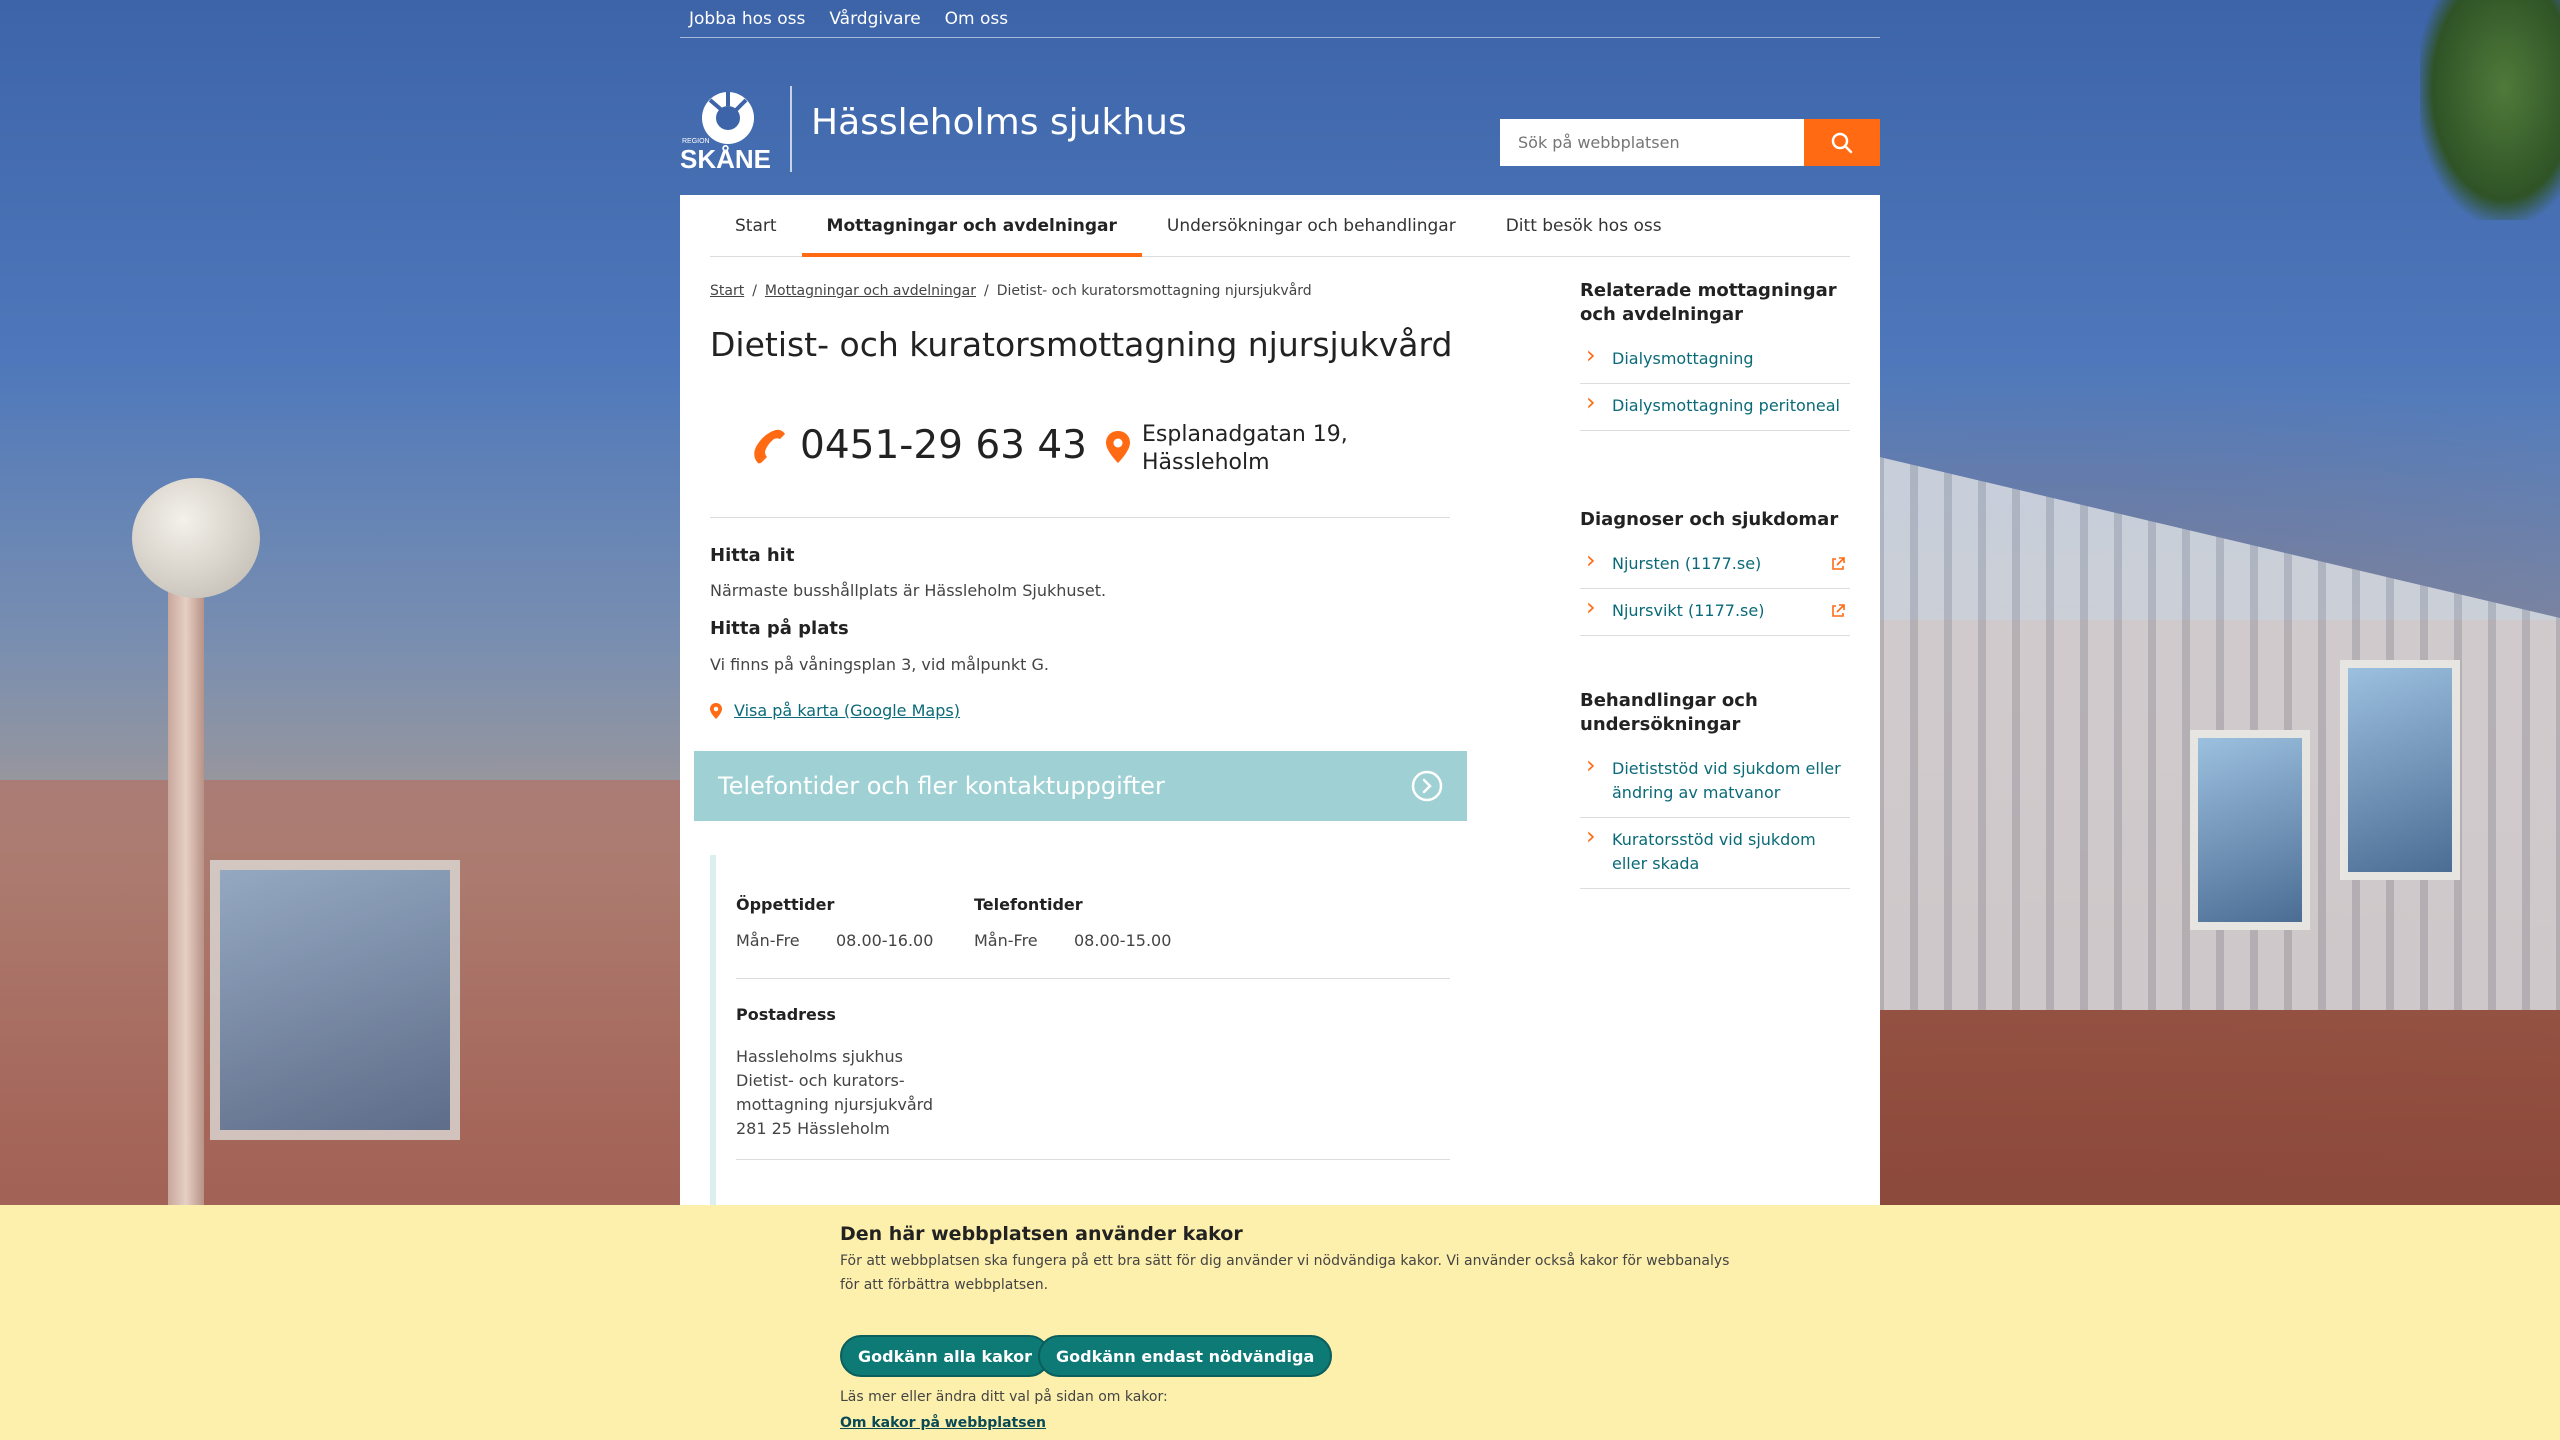  I want to click on phone-icon, so click(769, 446).